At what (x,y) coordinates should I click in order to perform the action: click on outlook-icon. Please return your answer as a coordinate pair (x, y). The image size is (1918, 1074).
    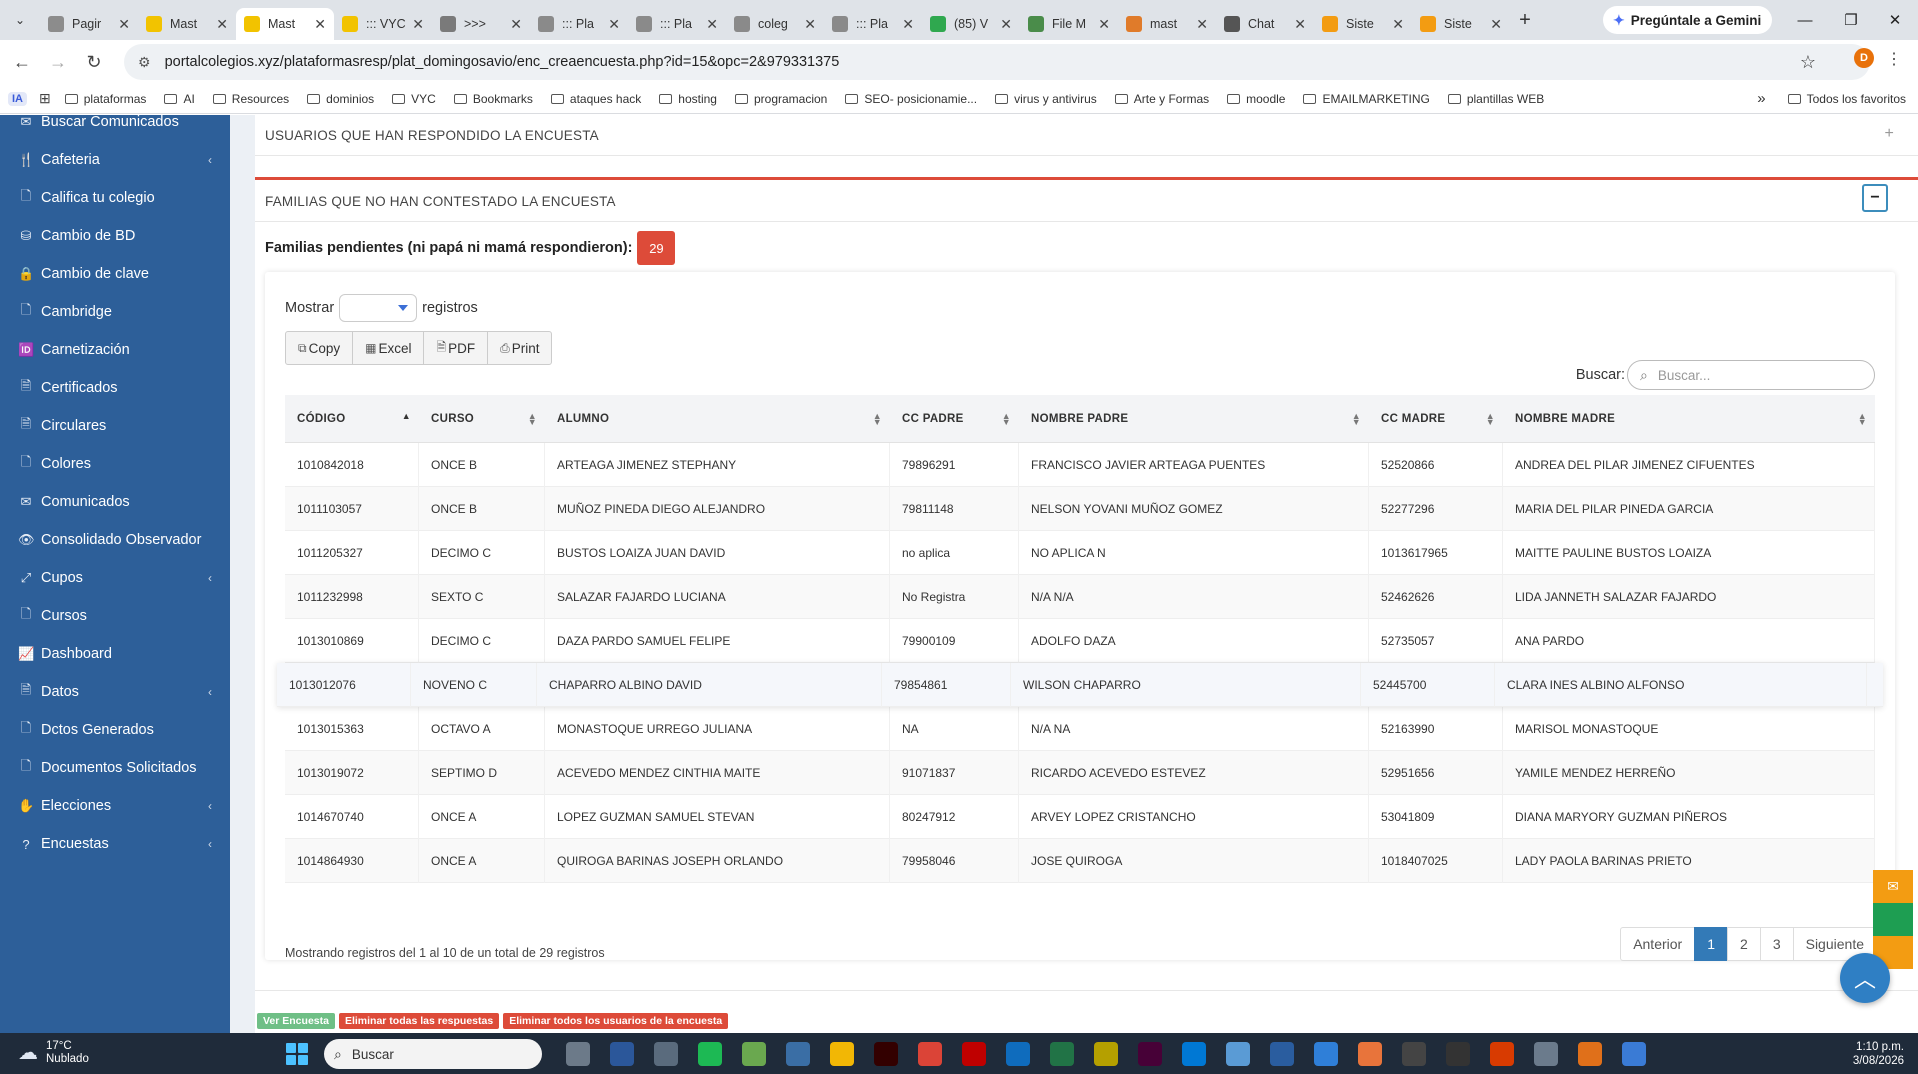
    Looking at the image, I should click on (1018, 1054).